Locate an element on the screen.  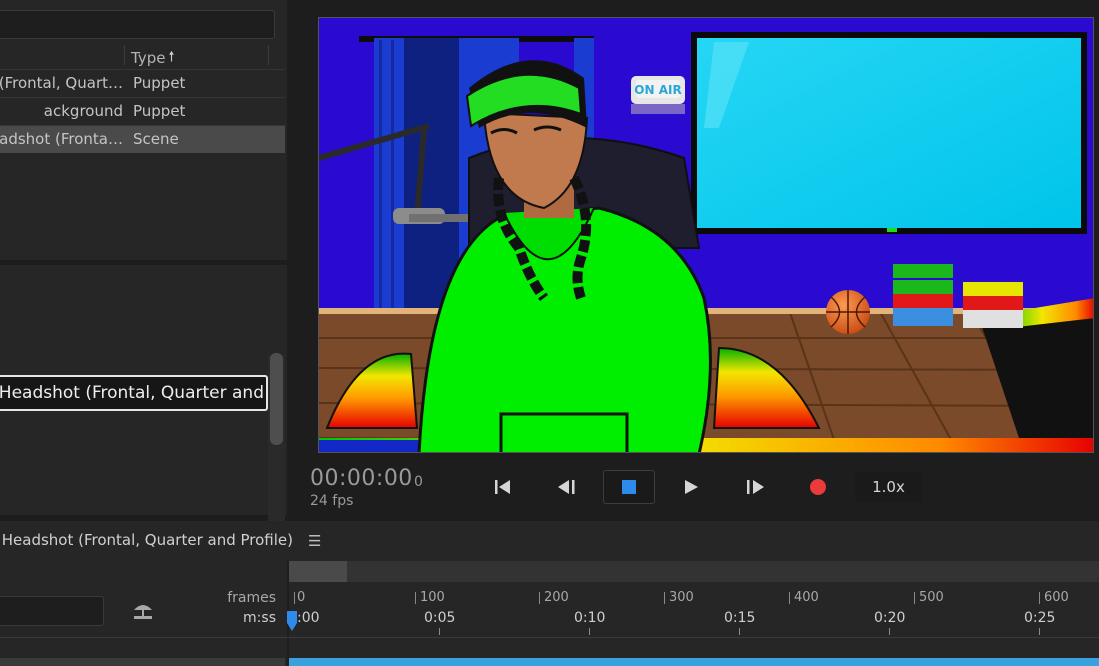
panel-menu-icon: ☰ is located at coordinates (314, 541).